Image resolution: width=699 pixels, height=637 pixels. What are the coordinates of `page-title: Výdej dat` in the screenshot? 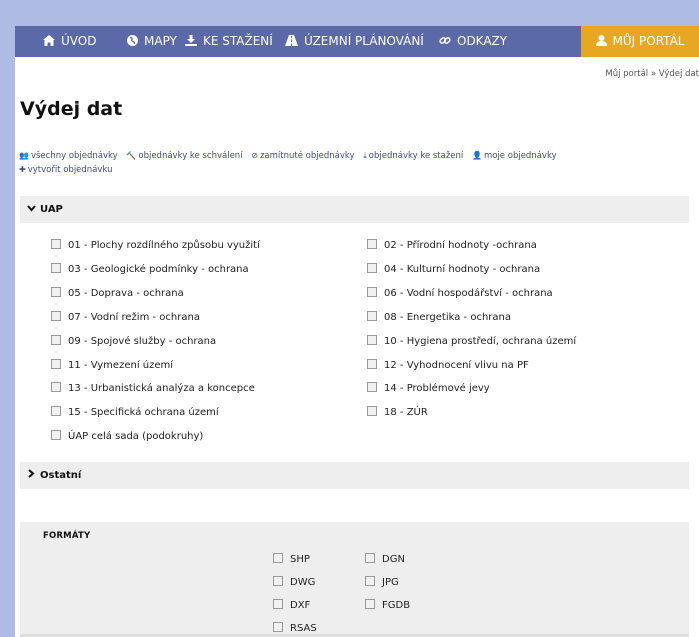 It's located at (71, 109).